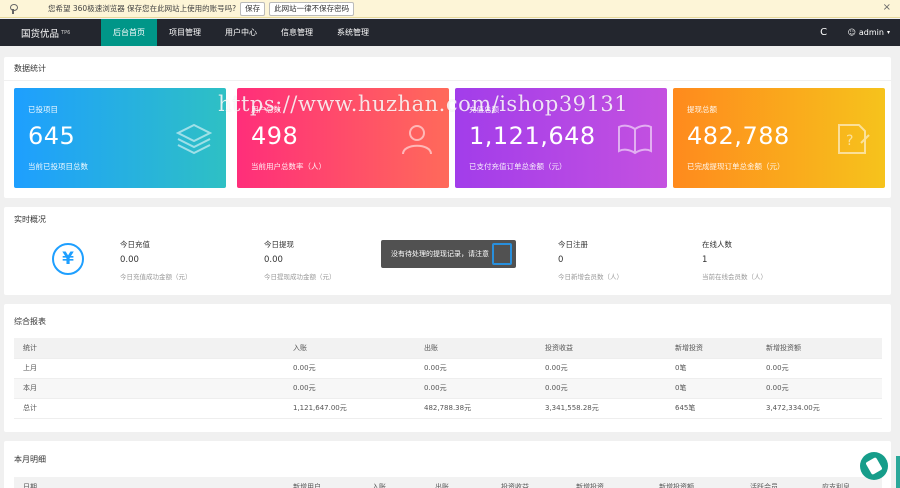  I want to click on realtime-withdraw: 今日提现 0.00 今日提现成功金额（元）, so click(300, 260).